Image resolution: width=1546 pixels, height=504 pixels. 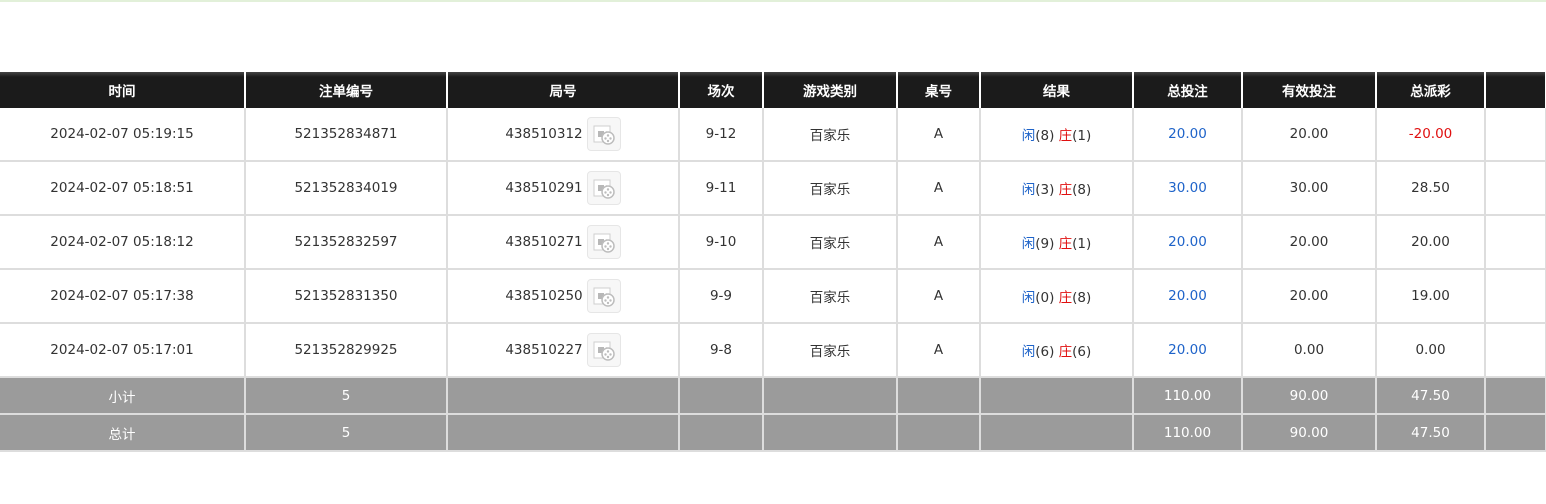 I want to click on header-result: 结果, so click(x=1057, y=90).